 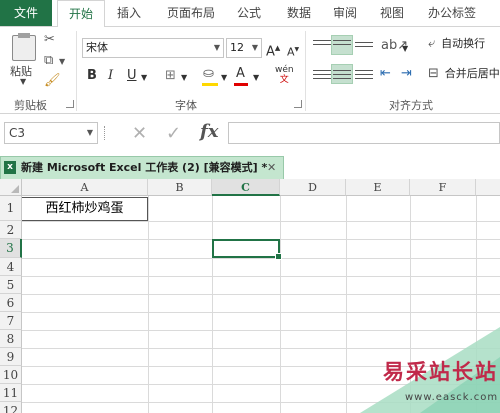 I want to click on active-cell-c3, so click(x=247, y=249).